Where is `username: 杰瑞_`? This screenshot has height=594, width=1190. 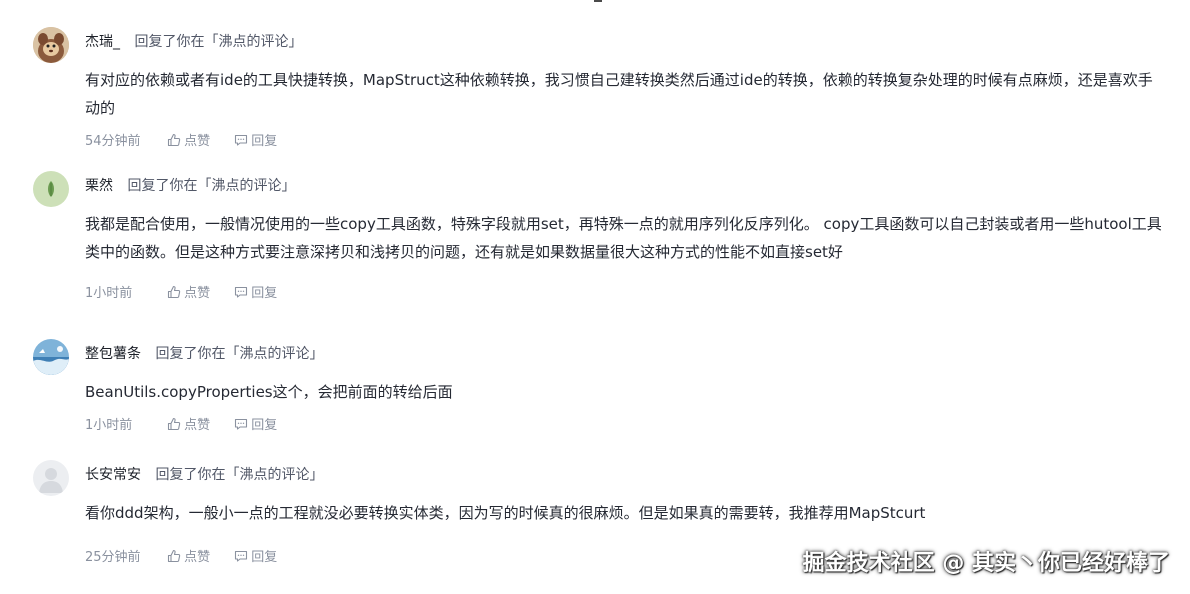
username: 杰瑞_ is located at coordinates (102, 42).